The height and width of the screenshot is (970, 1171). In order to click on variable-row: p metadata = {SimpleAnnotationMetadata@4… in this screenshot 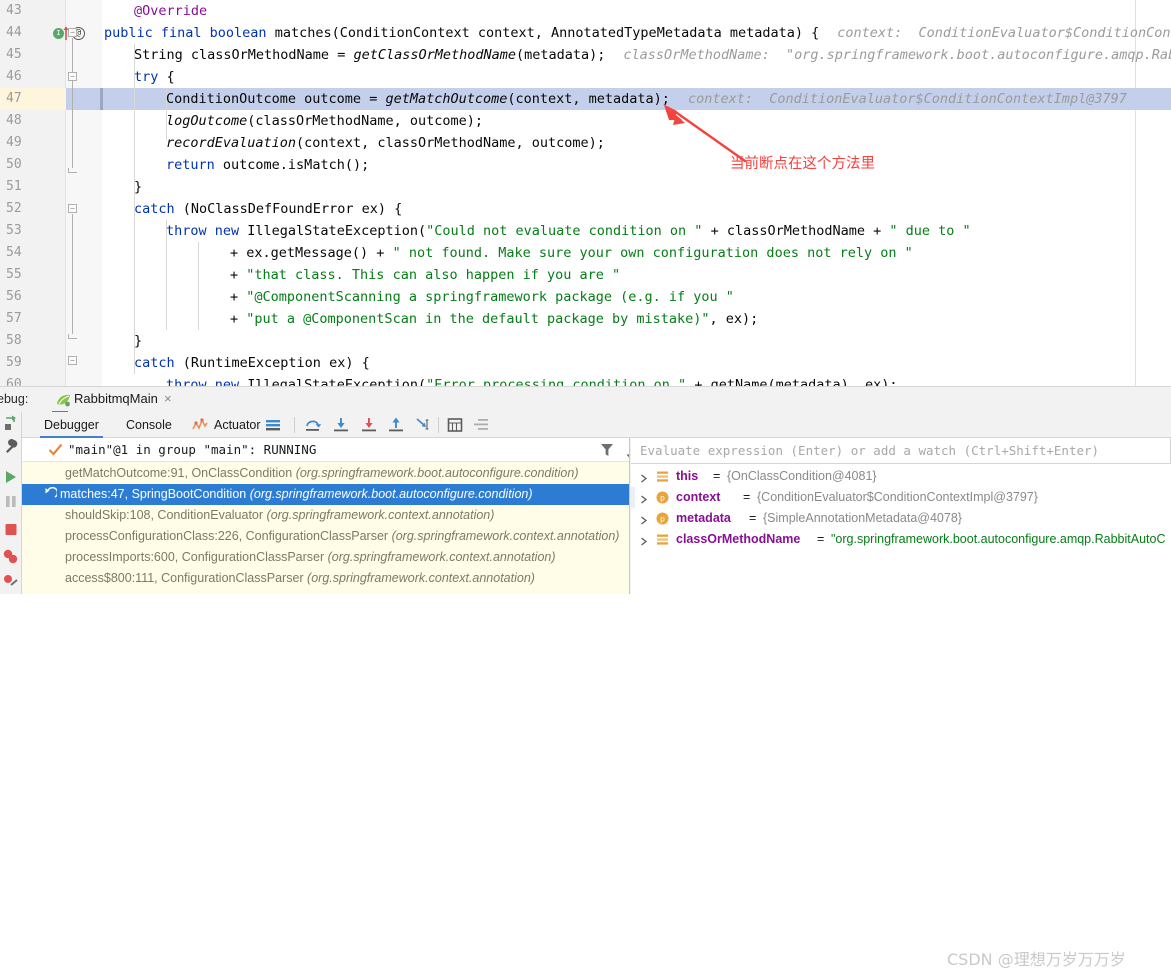, I will do `click(901, 518)`.